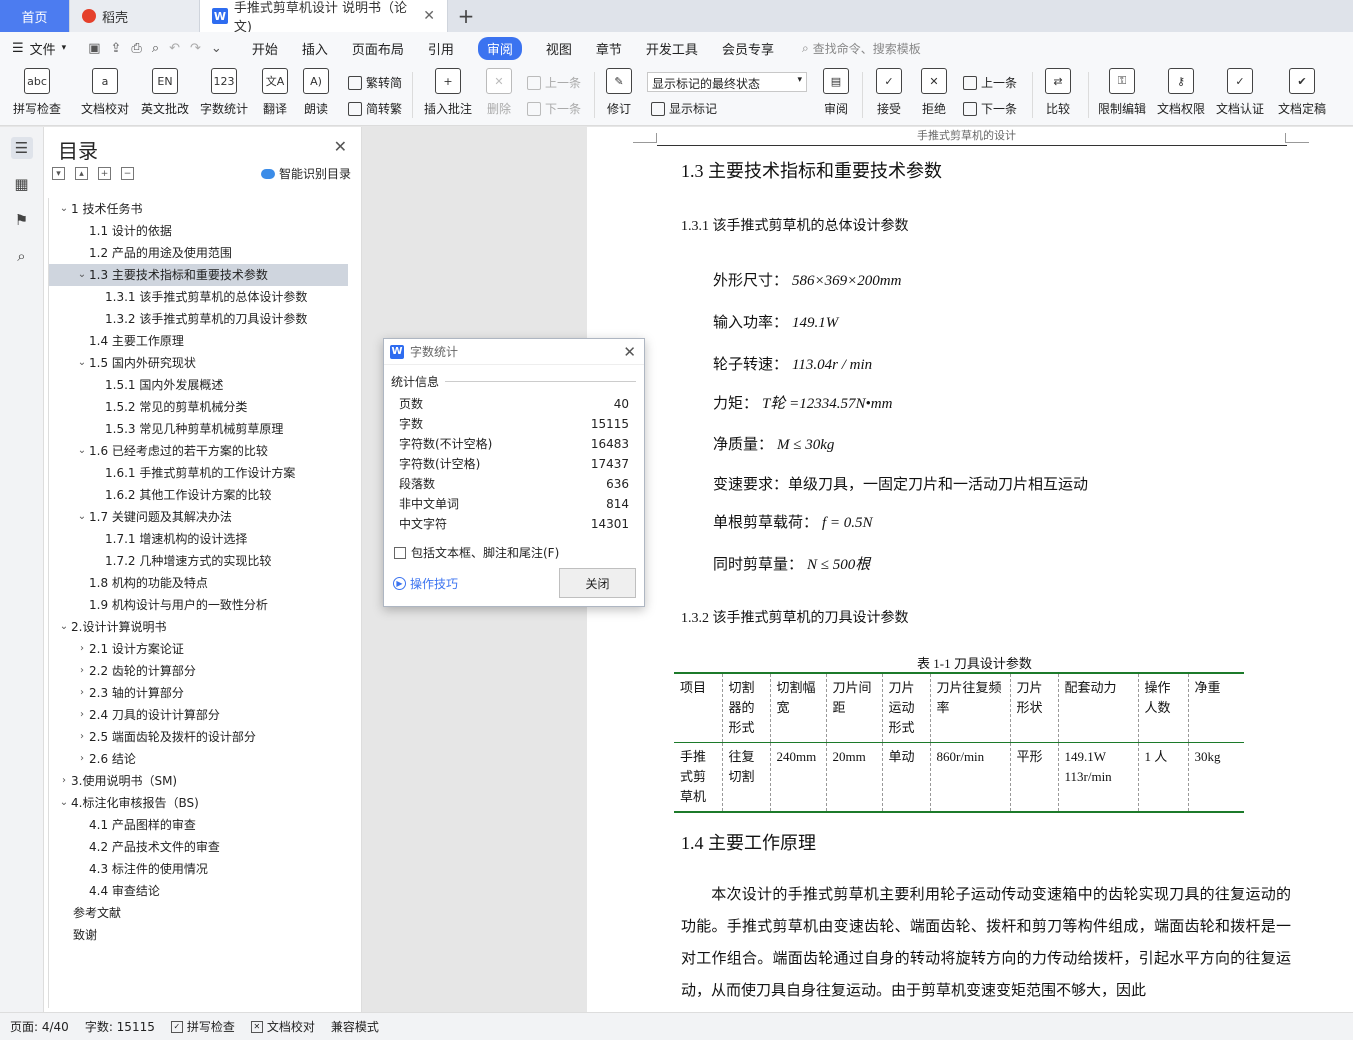 This screenshot has width=1353, height=1040. What do you see at coordinates (727, 82) in the screenshot?
I see `markup-state-select: 显示标记的最终状态 ▾` at bounding box center [727, 82].